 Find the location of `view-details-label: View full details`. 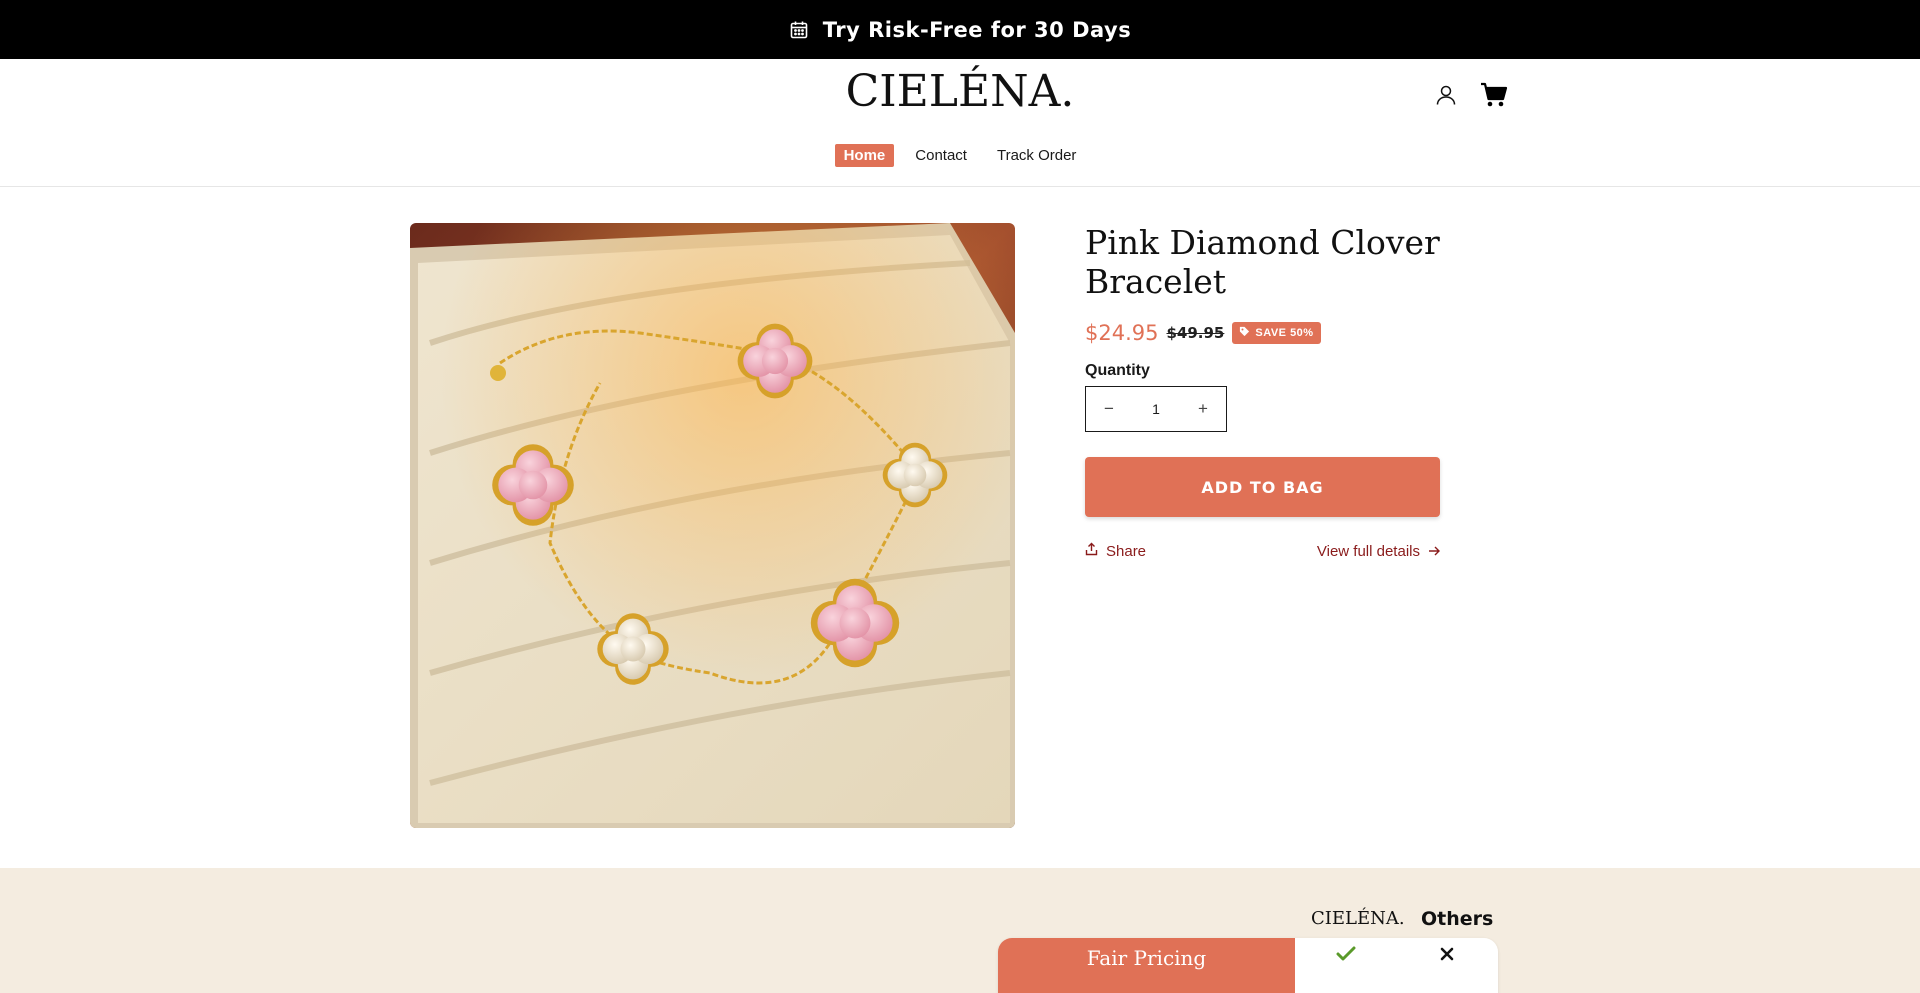

view-details-label: View full details is located at coordinates (1368, 551).